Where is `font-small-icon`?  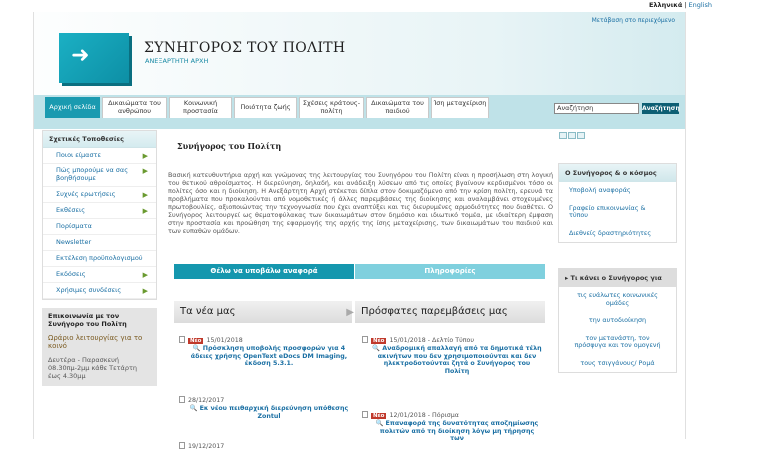 font-small-icon is located at coordinates (563, 135).